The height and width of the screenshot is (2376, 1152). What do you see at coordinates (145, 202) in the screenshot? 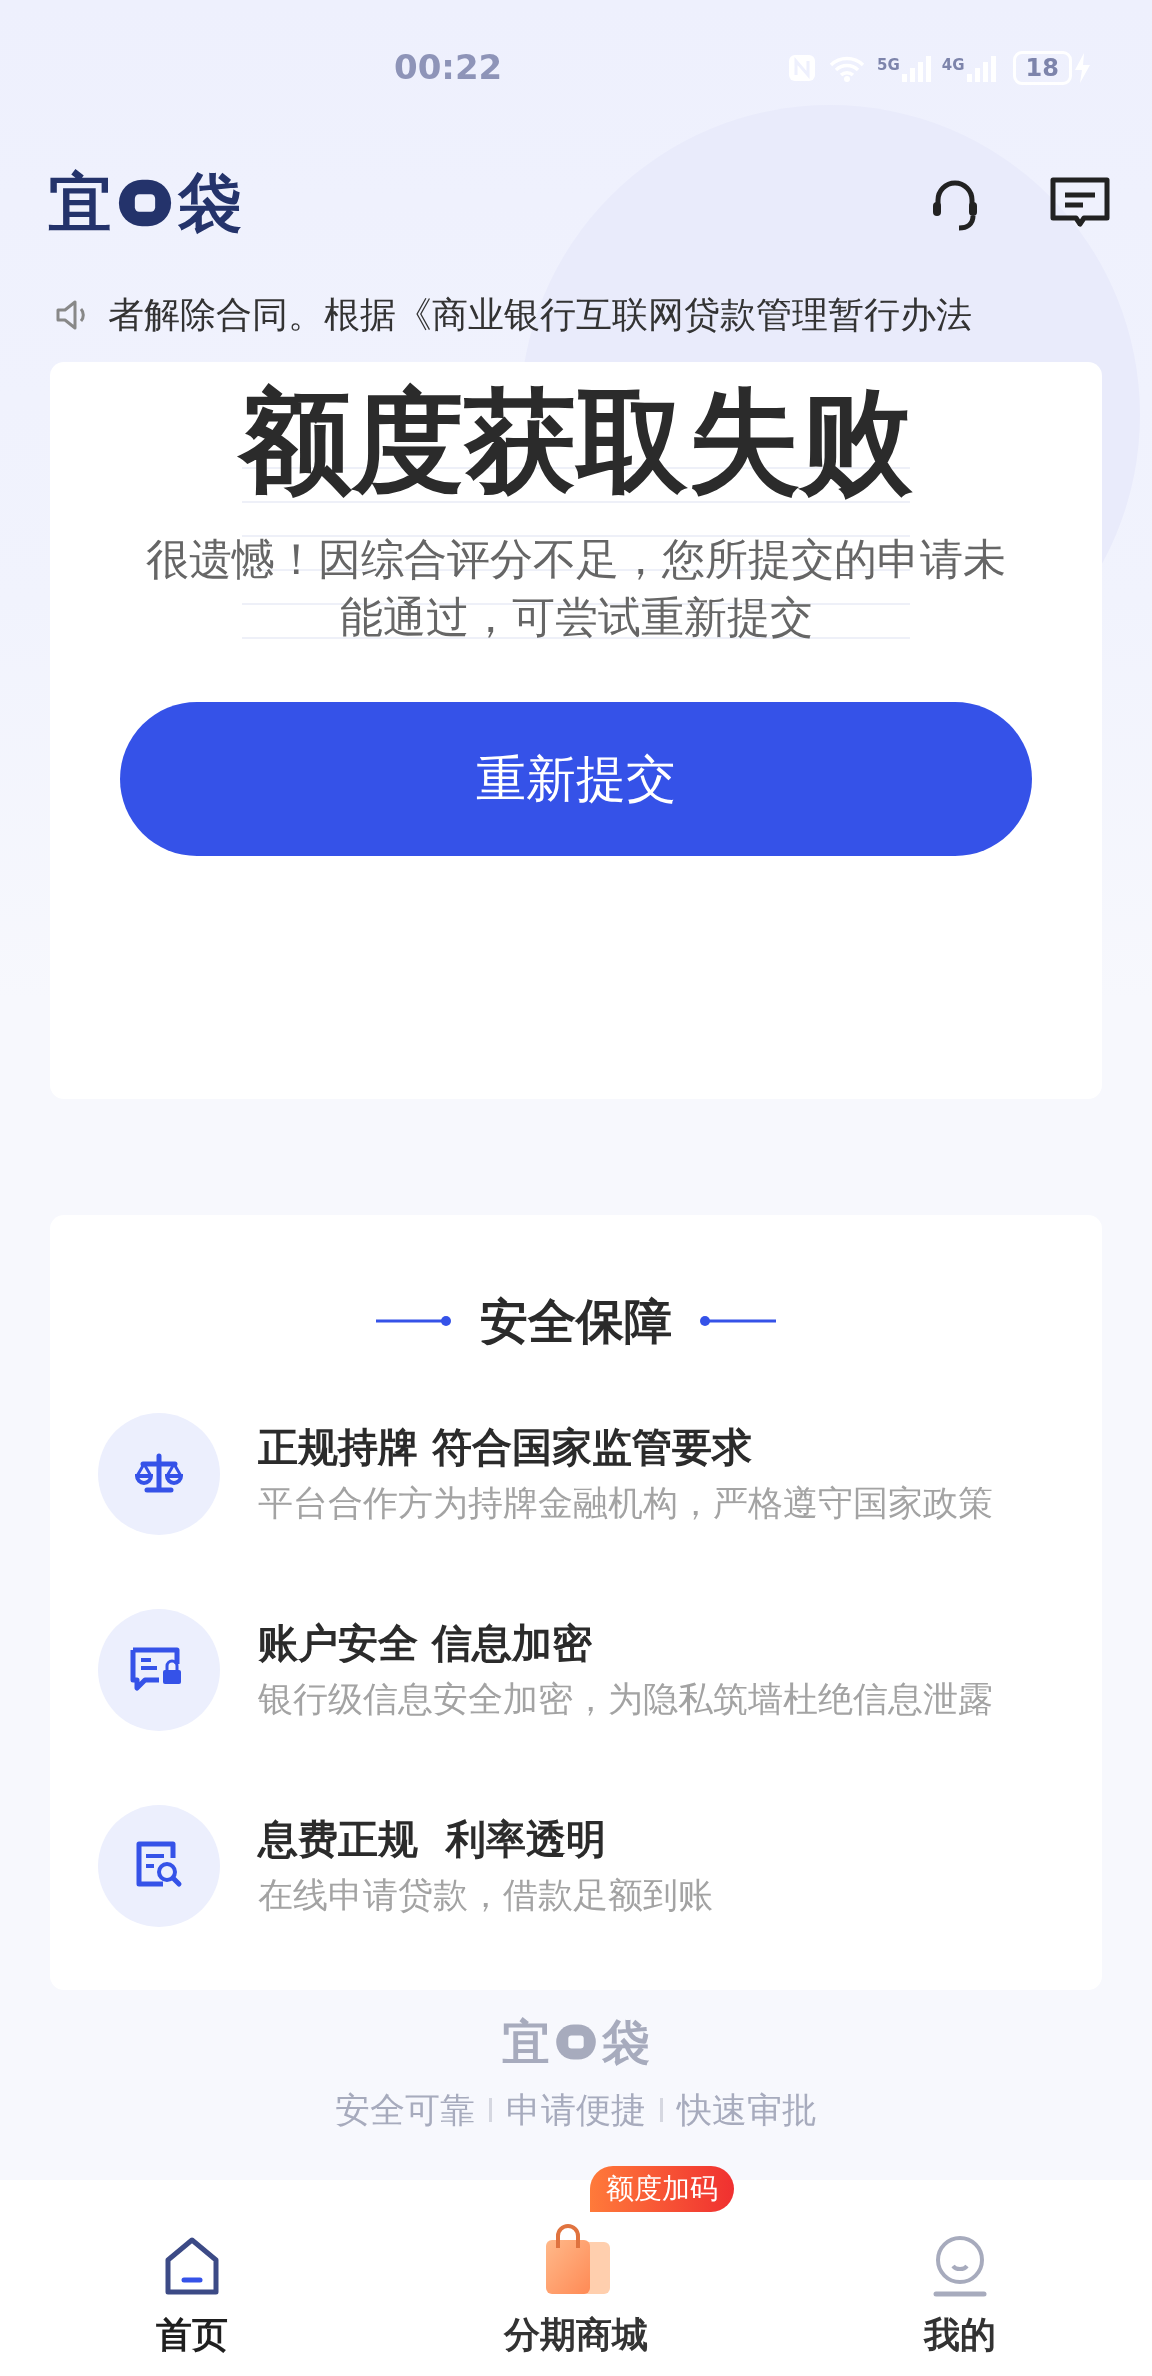
I see `app-logo: 宜 袋` at bounding box center [145, 202].